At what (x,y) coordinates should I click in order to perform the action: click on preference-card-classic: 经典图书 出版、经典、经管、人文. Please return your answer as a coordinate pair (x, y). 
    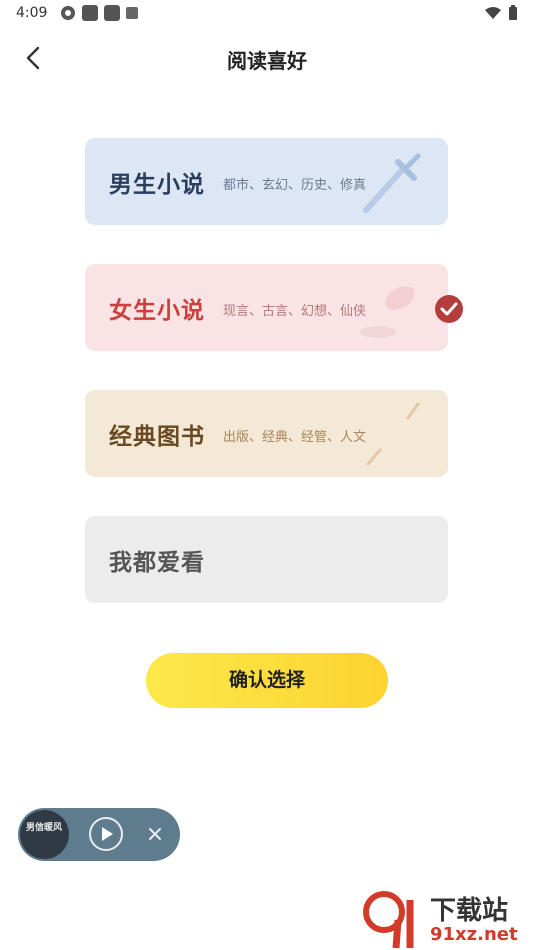
    Looking at the image, I should click on (266, 433).